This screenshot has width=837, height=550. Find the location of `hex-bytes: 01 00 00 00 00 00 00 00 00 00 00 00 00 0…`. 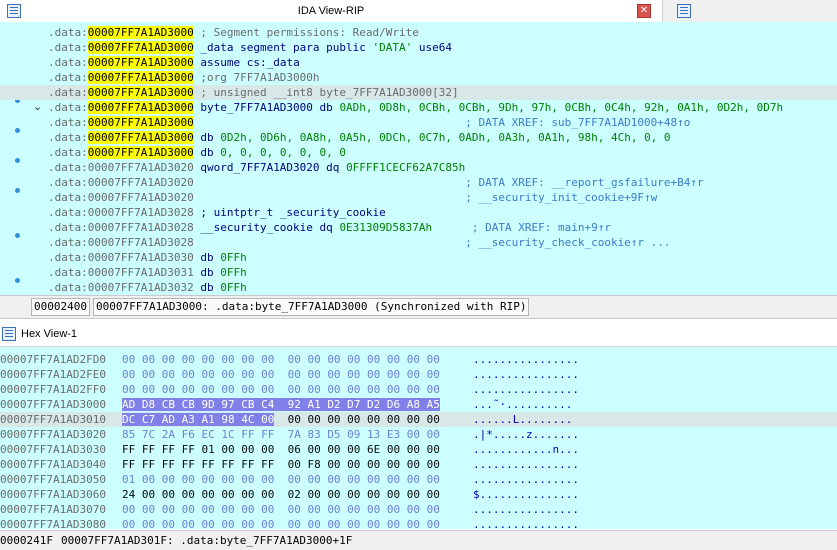

hex-bytes: 01 00 00 00 00 00 00 00 00 00 00 00 00 0… is located at coordinates (281, 479).